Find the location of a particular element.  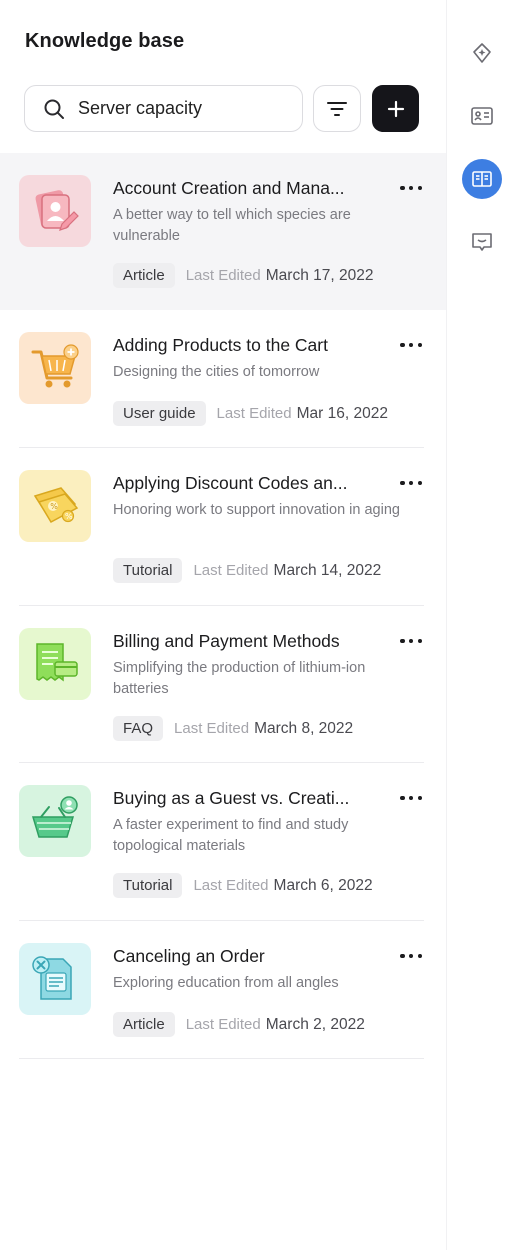

add-article-button is located at coordinates (395, 108).